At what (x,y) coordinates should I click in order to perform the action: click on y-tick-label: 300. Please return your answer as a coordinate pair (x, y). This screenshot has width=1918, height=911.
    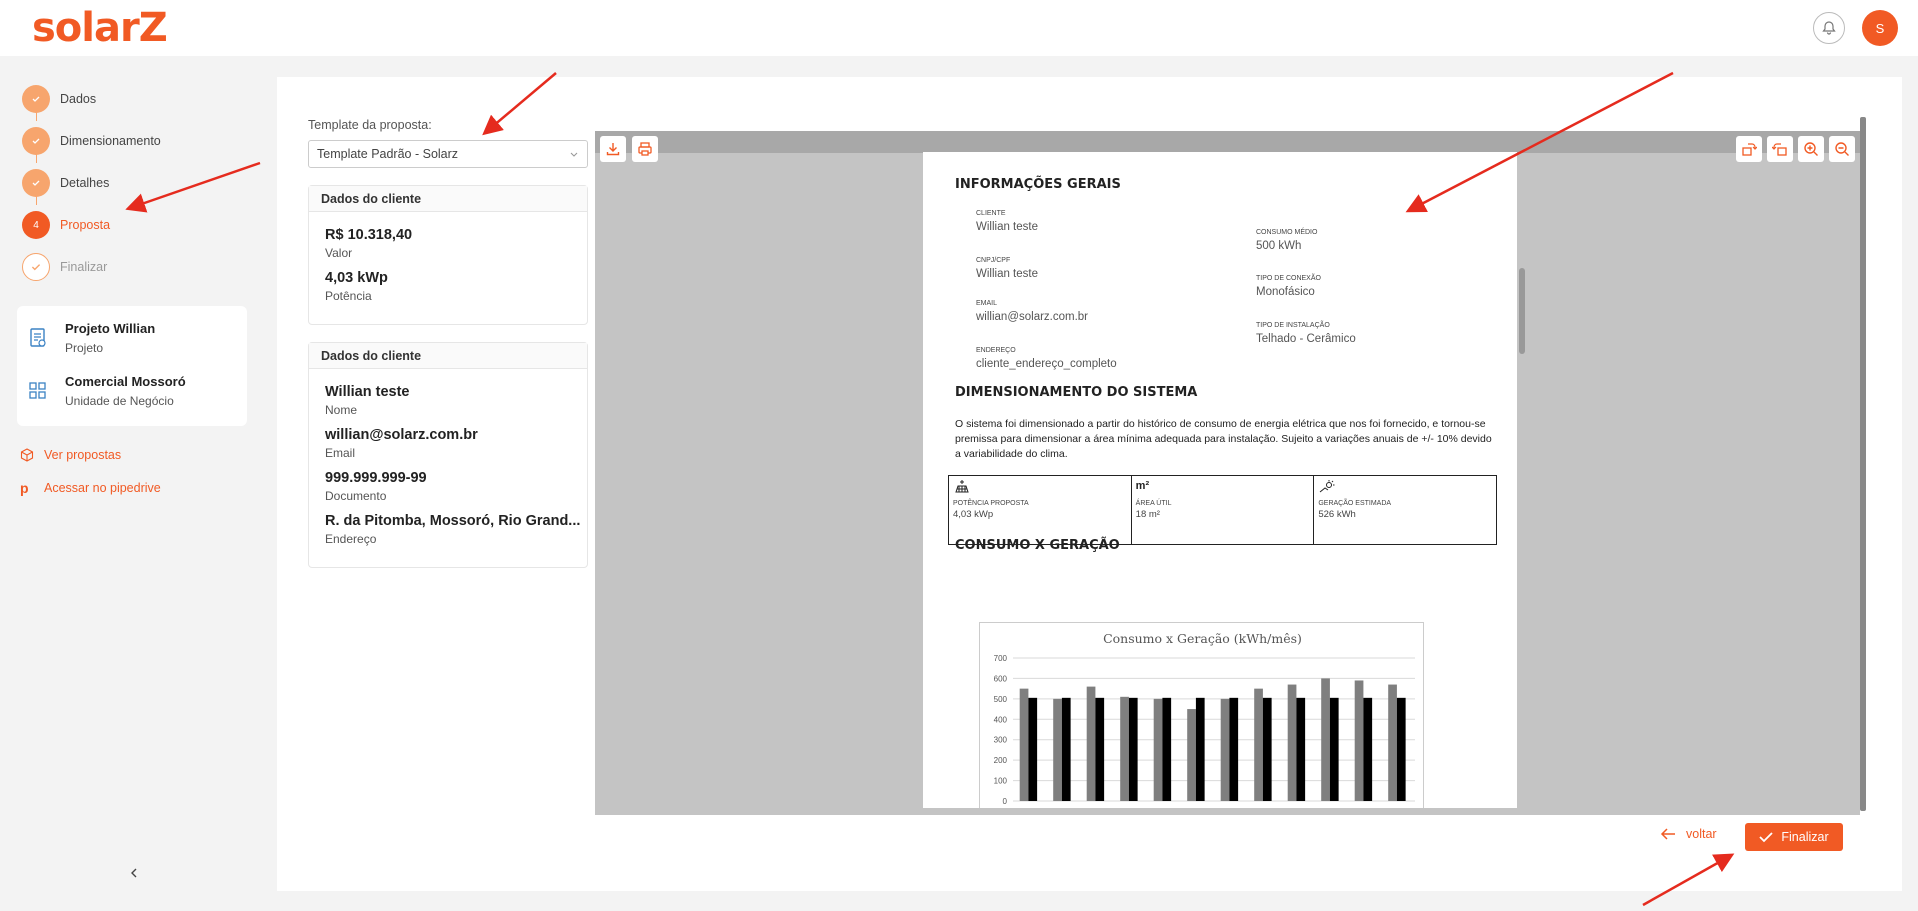
    Looking at the image, I should click on (1001, 740).